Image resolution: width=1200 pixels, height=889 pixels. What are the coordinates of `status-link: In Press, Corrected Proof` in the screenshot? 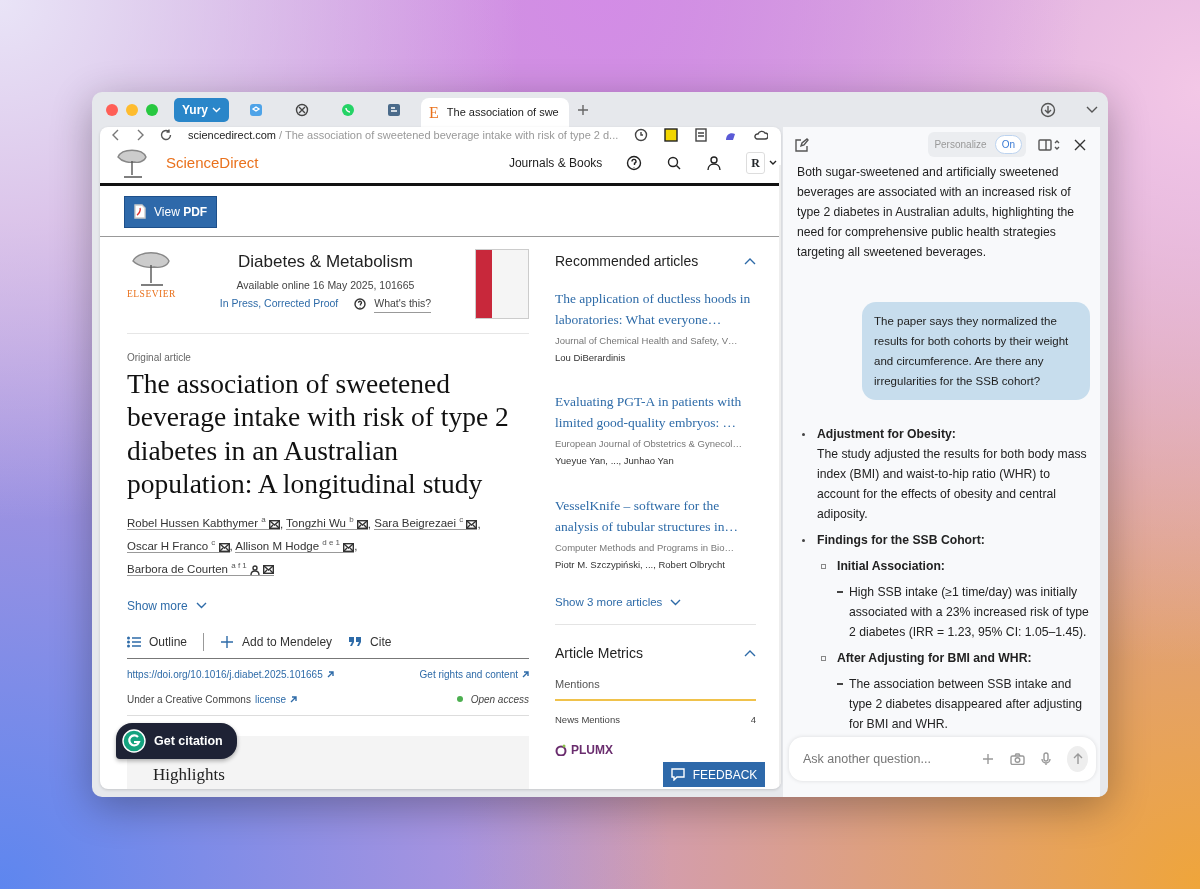 It's located at (279, 304).